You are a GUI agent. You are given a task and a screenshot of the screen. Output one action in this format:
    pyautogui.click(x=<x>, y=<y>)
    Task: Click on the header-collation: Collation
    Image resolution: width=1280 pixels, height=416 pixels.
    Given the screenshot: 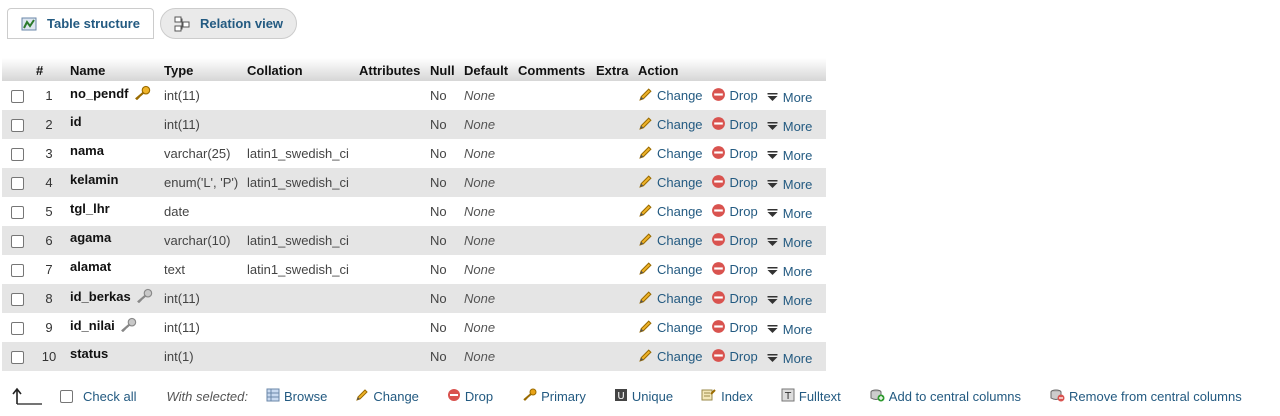 What is the action you would take?
    pyautogui.click(x=299, y=69)
    